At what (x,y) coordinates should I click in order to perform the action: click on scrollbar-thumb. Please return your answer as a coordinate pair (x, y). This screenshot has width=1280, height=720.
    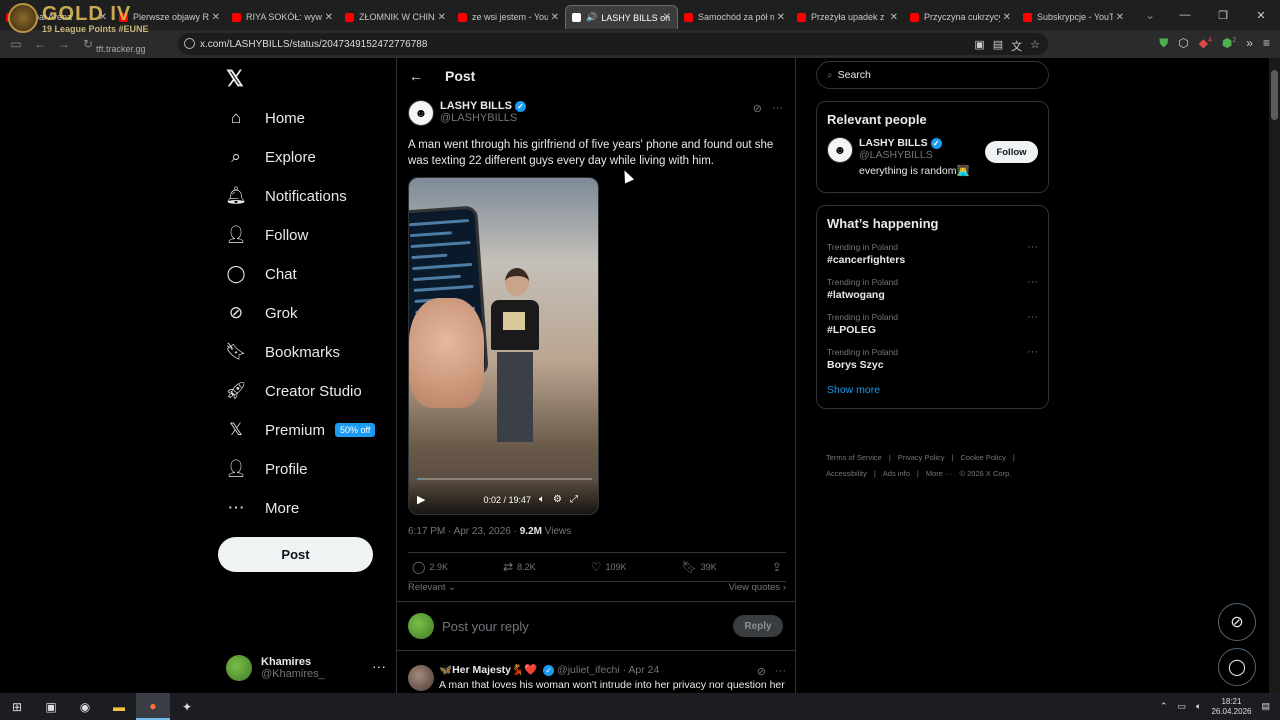
    Looking at the image, I should click on (1274, 95).